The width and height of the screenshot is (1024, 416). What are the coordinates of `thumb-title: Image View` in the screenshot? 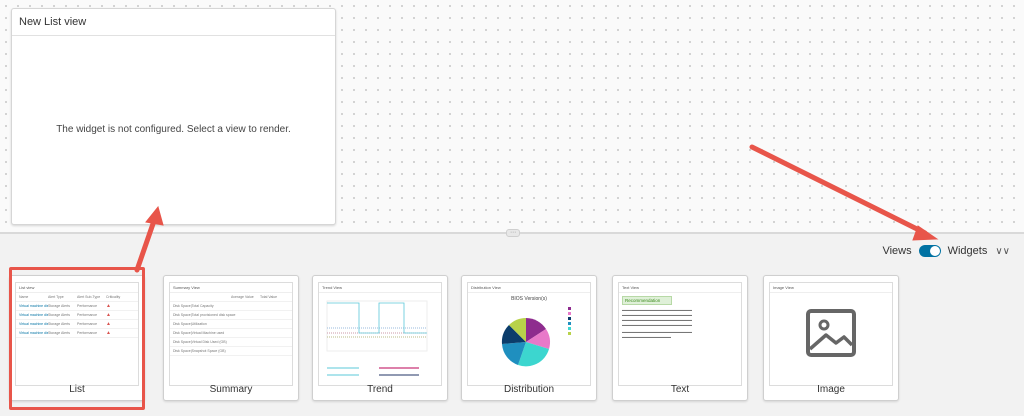 It's located at (831, 288).